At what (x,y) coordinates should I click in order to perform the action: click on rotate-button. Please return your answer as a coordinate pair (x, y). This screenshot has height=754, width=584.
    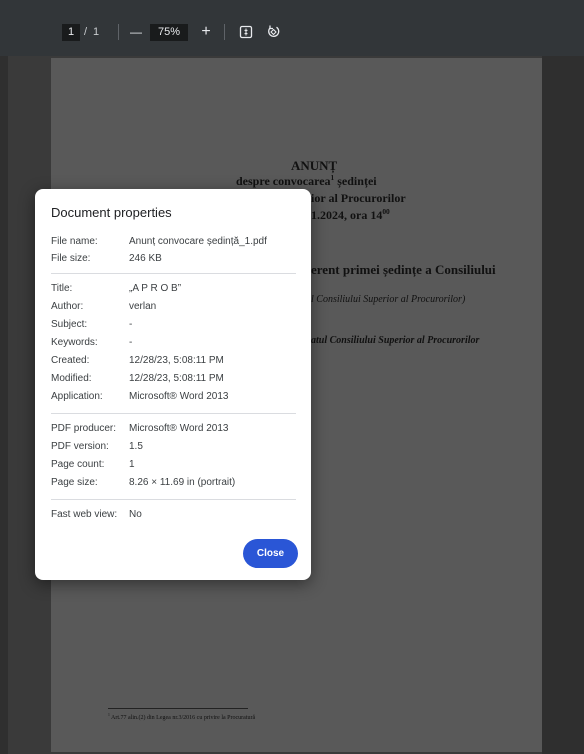
    Looking at the image, I should click on (273, 32).